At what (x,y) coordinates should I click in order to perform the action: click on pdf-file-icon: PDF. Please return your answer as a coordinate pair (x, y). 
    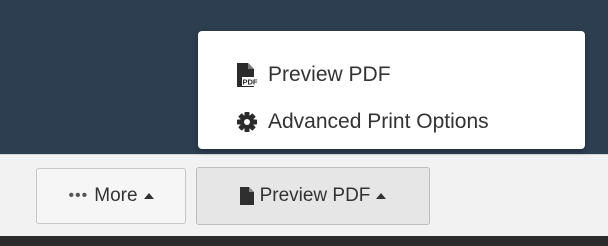
    Looking at the image, I should click on (247, 74).